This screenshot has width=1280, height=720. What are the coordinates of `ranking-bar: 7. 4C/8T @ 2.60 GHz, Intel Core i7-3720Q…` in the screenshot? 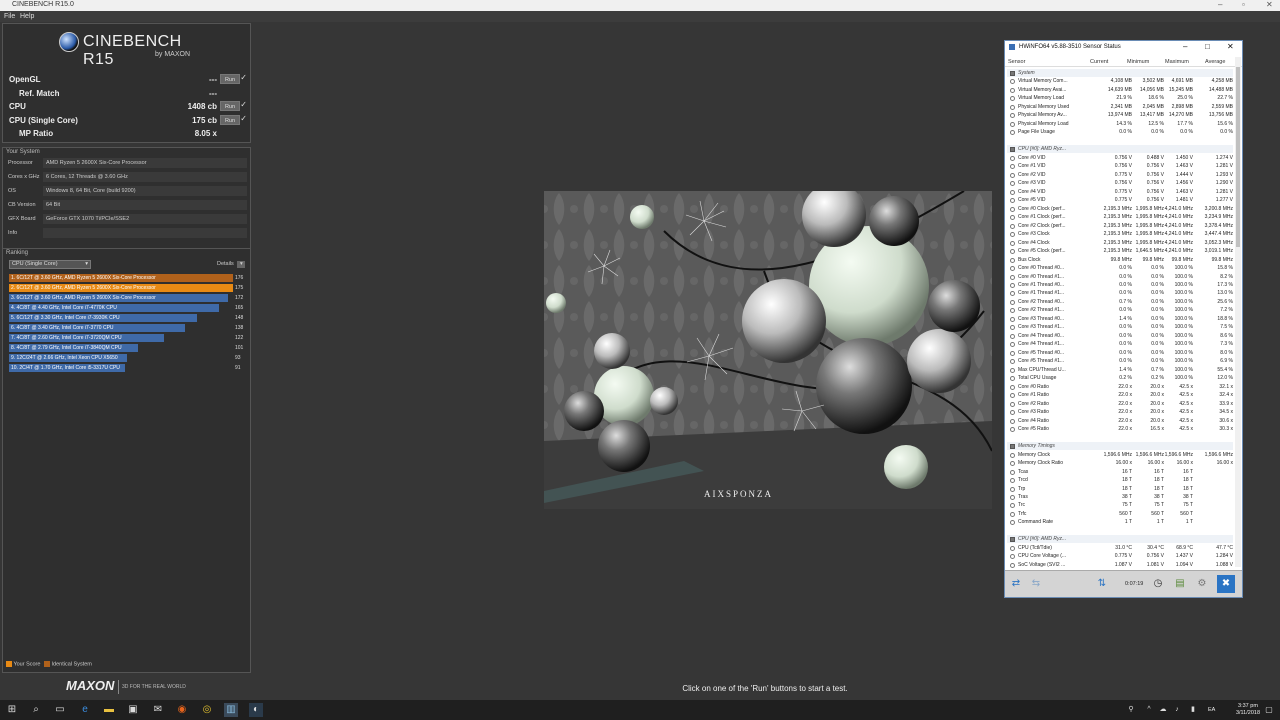 It's located at (87, 338).